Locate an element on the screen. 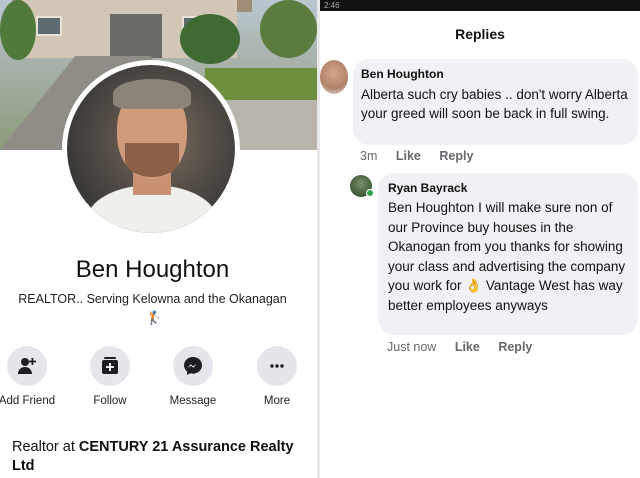 The image size is (640, 478). follow-icon is located at coordinates (110, 365).